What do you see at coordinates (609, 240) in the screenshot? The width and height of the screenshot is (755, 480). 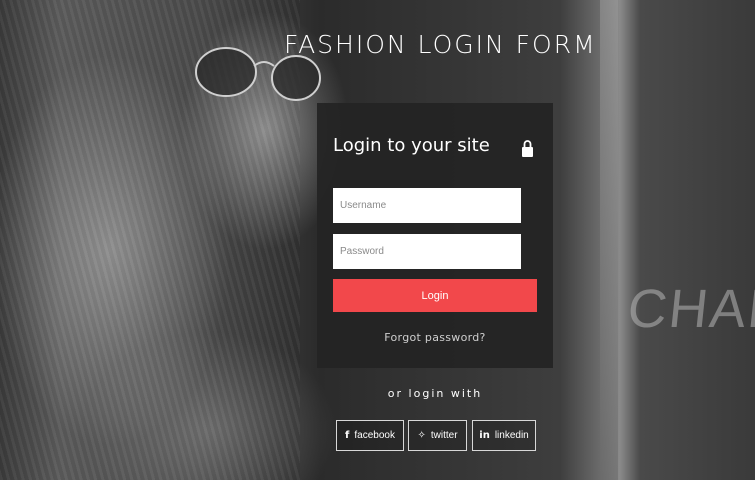 I see `background-pillar` at bounding box center [609, 240].